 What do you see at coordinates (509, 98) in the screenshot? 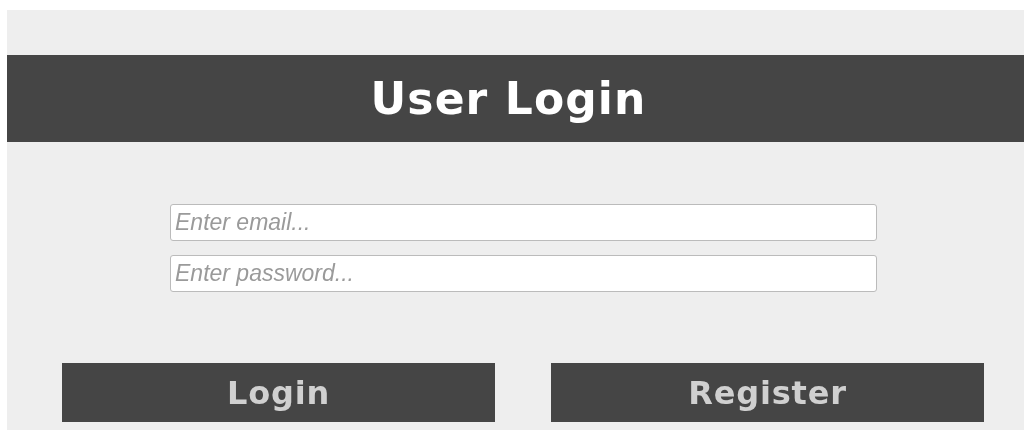
I see `page-title: User Login` at bounding box center [509, 98].